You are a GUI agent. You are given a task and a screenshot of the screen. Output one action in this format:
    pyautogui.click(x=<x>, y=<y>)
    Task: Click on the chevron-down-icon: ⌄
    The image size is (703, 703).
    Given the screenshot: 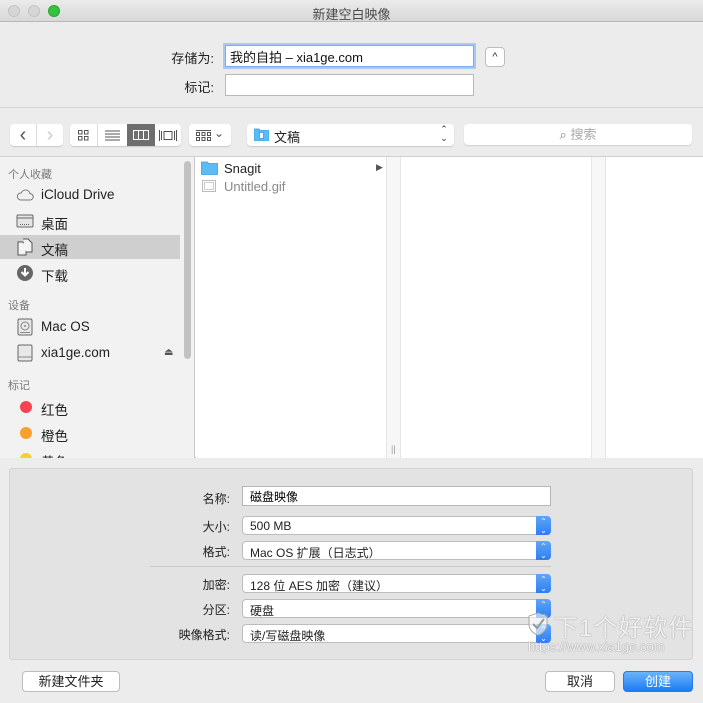 What is the action you would take?
    pyautogui.click(x=219, y=133)
    